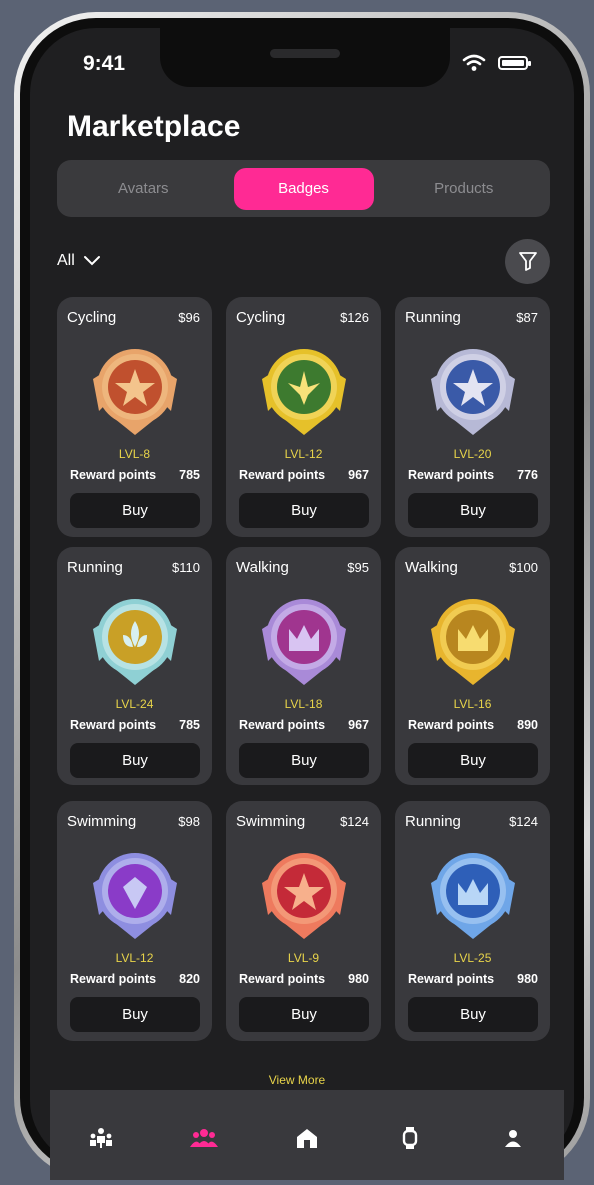 Image resolution: width=594 pixels, height=1185 pixels. Describe the element at coordinates (514, 63) in the screenshot. I see `battery-icon` at that location.